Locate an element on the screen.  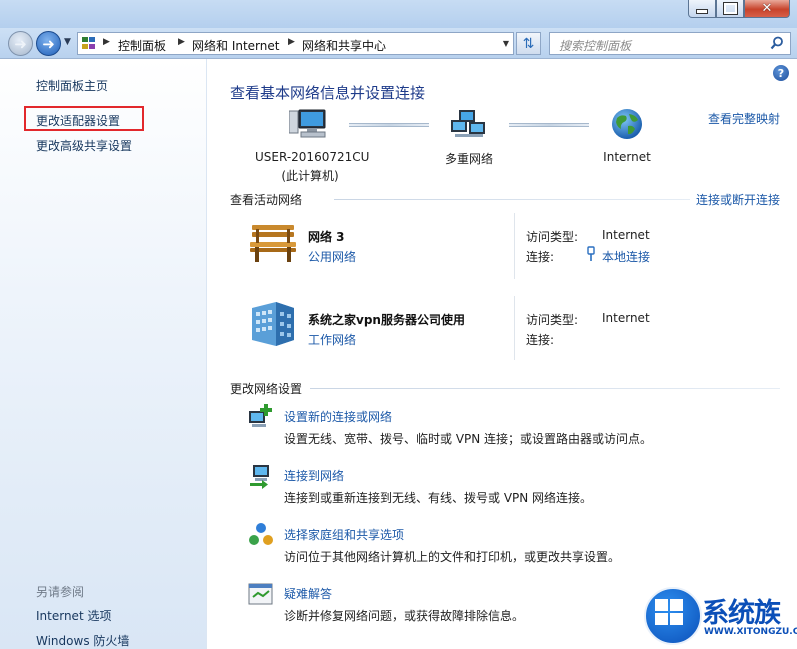
new-connection-icon is located at coordinates (260, 415).